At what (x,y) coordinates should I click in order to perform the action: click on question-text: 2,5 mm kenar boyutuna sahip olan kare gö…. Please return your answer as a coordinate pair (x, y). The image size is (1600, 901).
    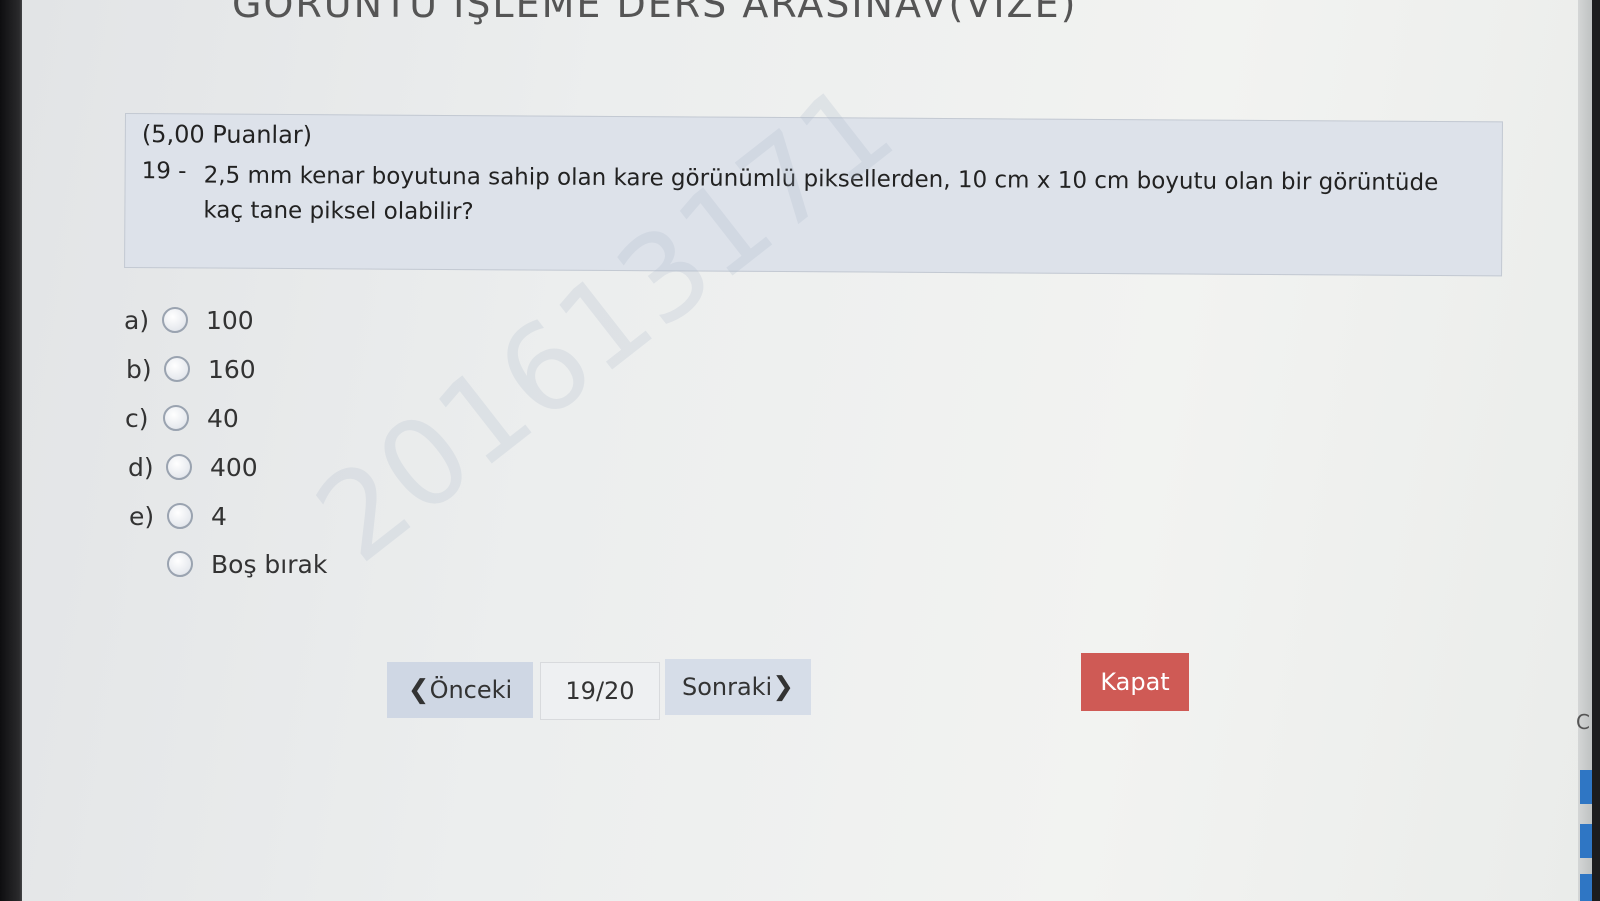
    Looking at the image, I should click on (821, 194).